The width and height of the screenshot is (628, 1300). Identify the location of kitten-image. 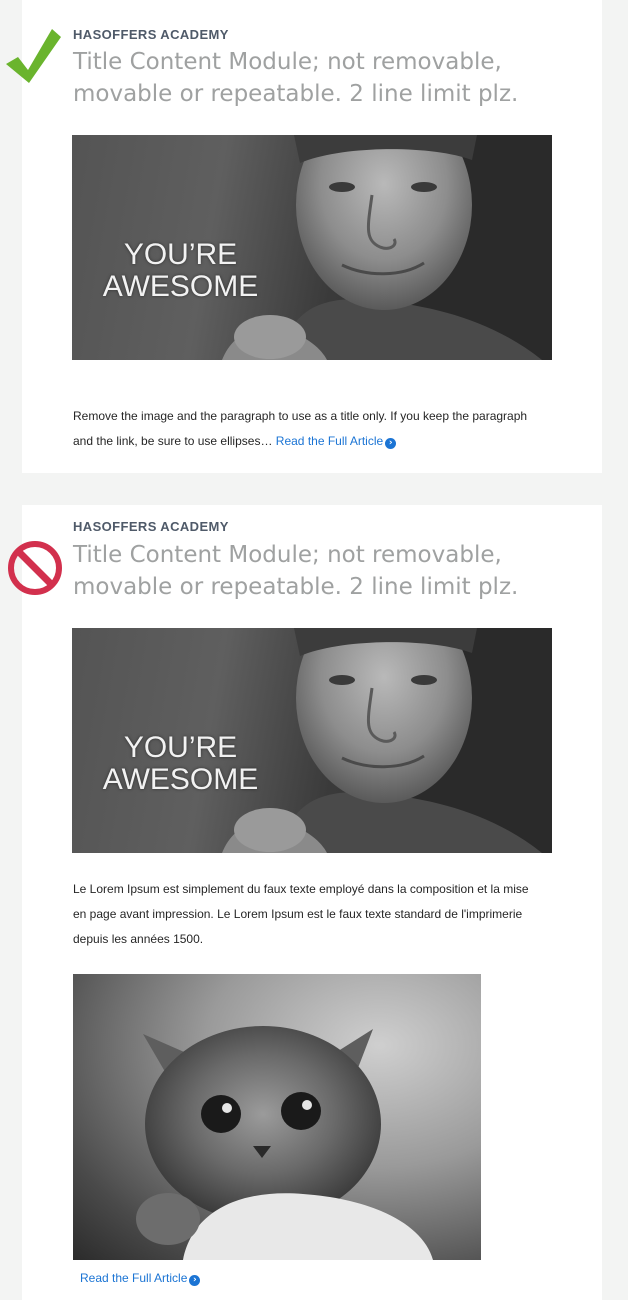
(277, 1117).